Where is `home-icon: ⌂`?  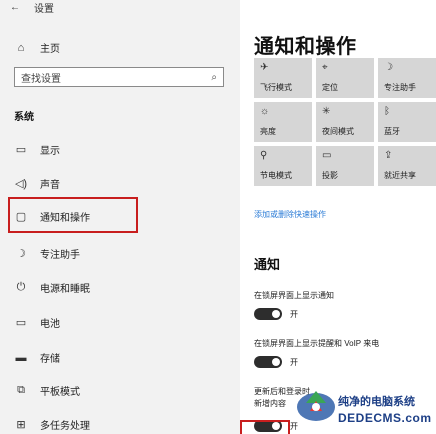 home-icon: ⌂ is located at coordinates (21, 47).